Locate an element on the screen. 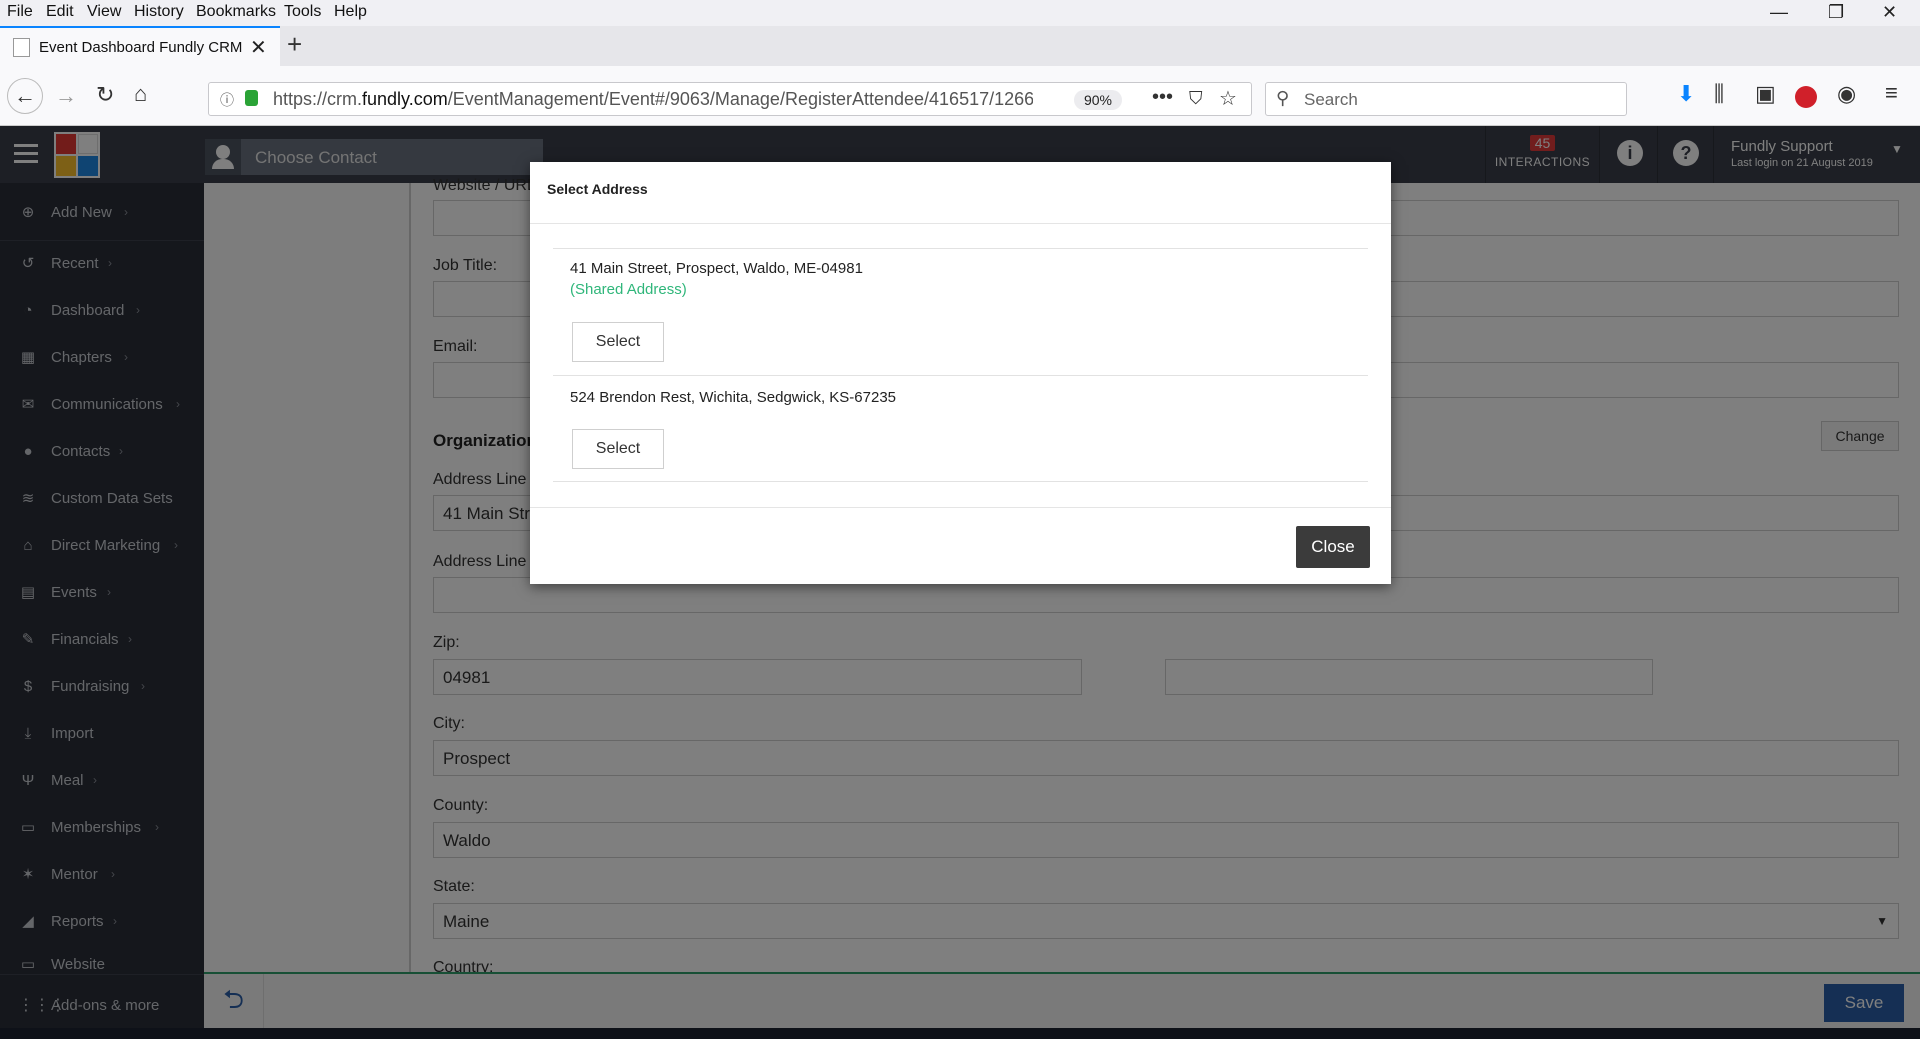  restore-icon: ❐ is located at coordinates (1836, 12).